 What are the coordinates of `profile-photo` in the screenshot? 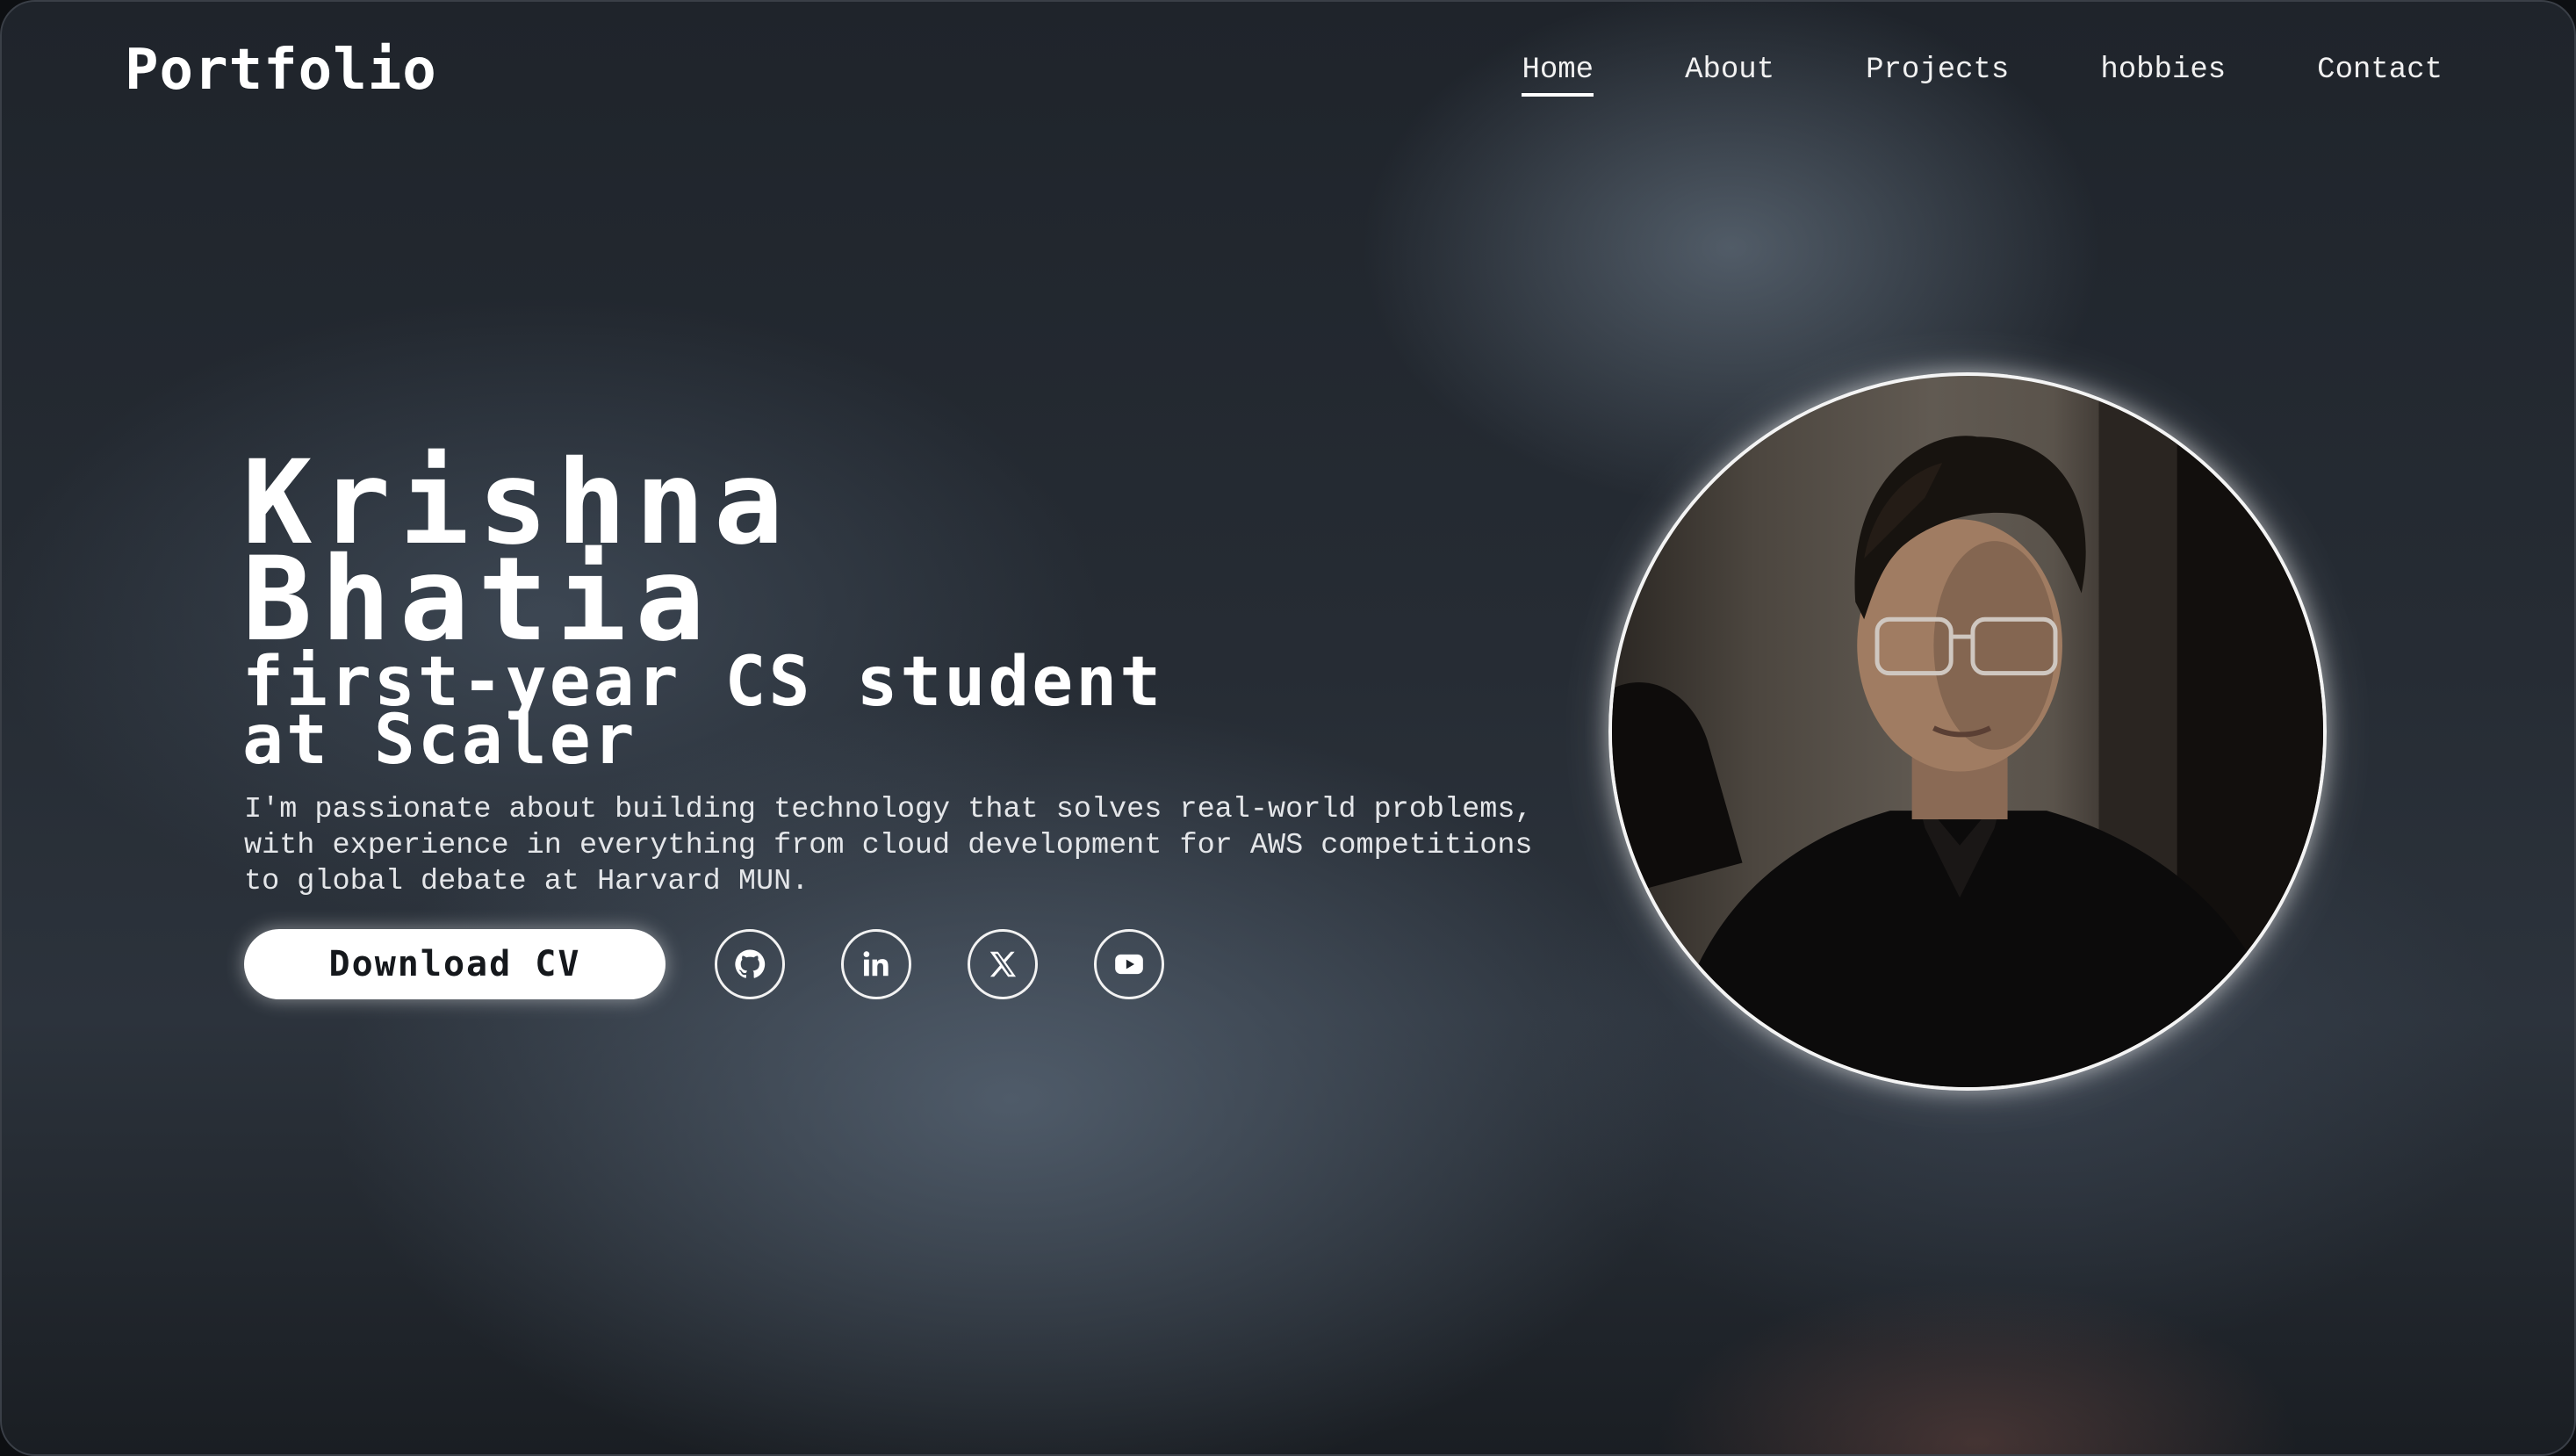 It's located at (1967, 731).